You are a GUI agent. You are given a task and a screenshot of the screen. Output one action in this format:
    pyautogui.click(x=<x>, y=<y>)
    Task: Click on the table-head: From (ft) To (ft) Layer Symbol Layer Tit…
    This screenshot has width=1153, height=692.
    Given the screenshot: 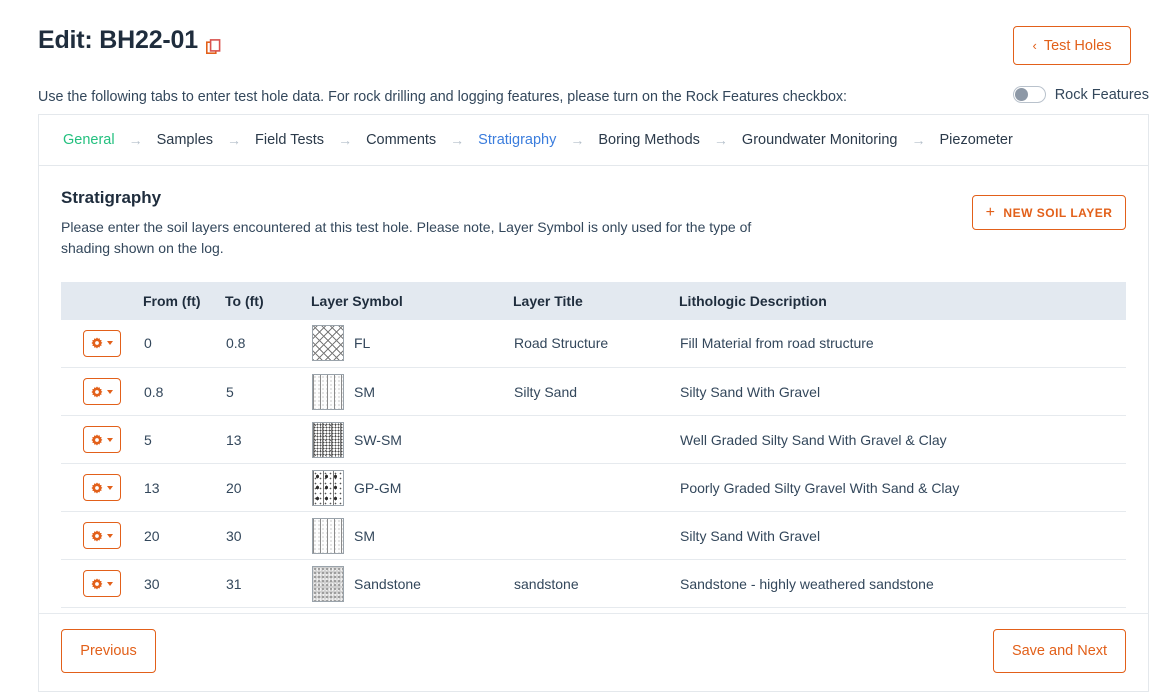 What is the action you would take?
    pyautogui.click(x=593, y=300)
    